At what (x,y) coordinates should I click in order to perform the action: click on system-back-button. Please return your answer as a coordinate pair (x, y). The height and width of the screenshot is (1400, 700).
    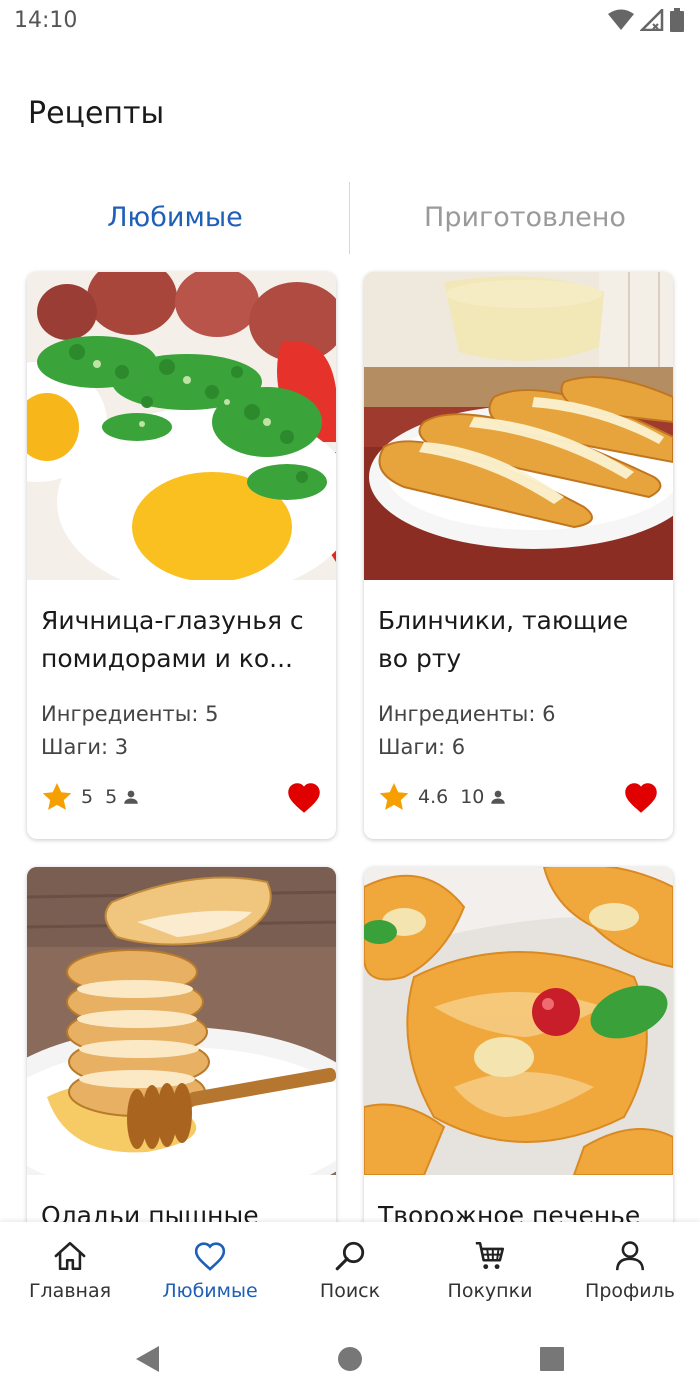
    Looking at the image, I should click on (147, 1359).